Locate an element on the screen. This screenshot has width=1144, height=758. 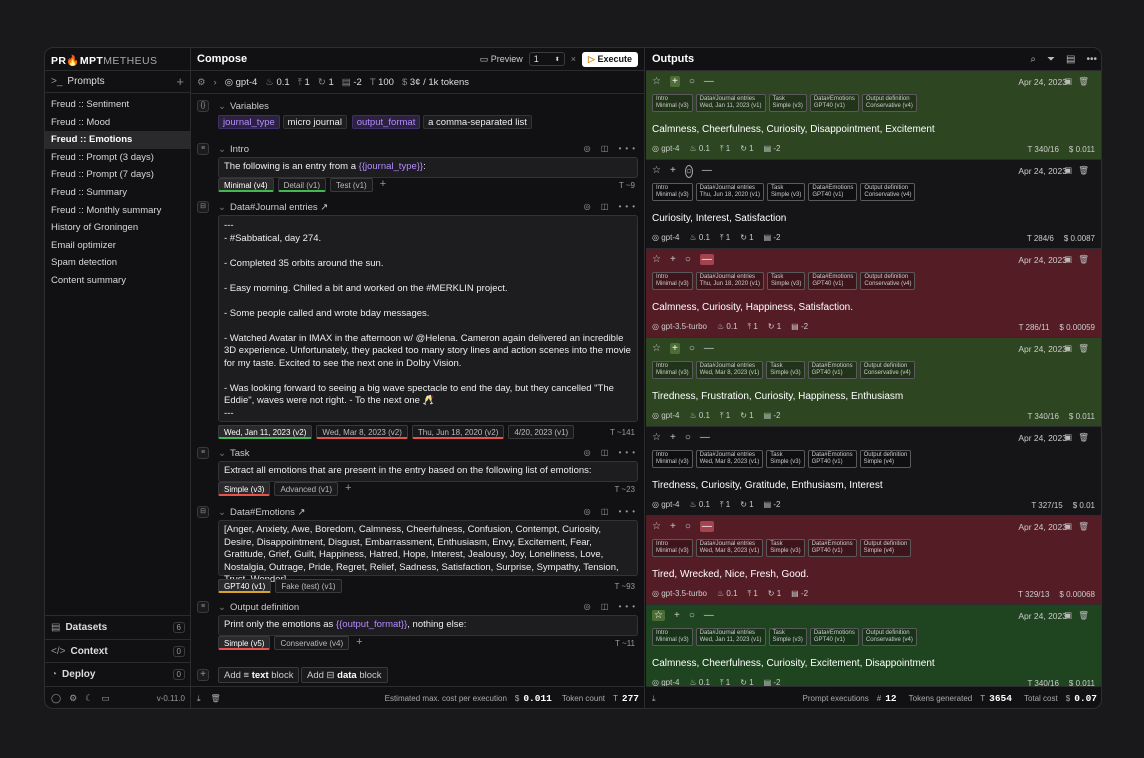
execute-button: ▷ Execute is located at coordinates (610, 59).